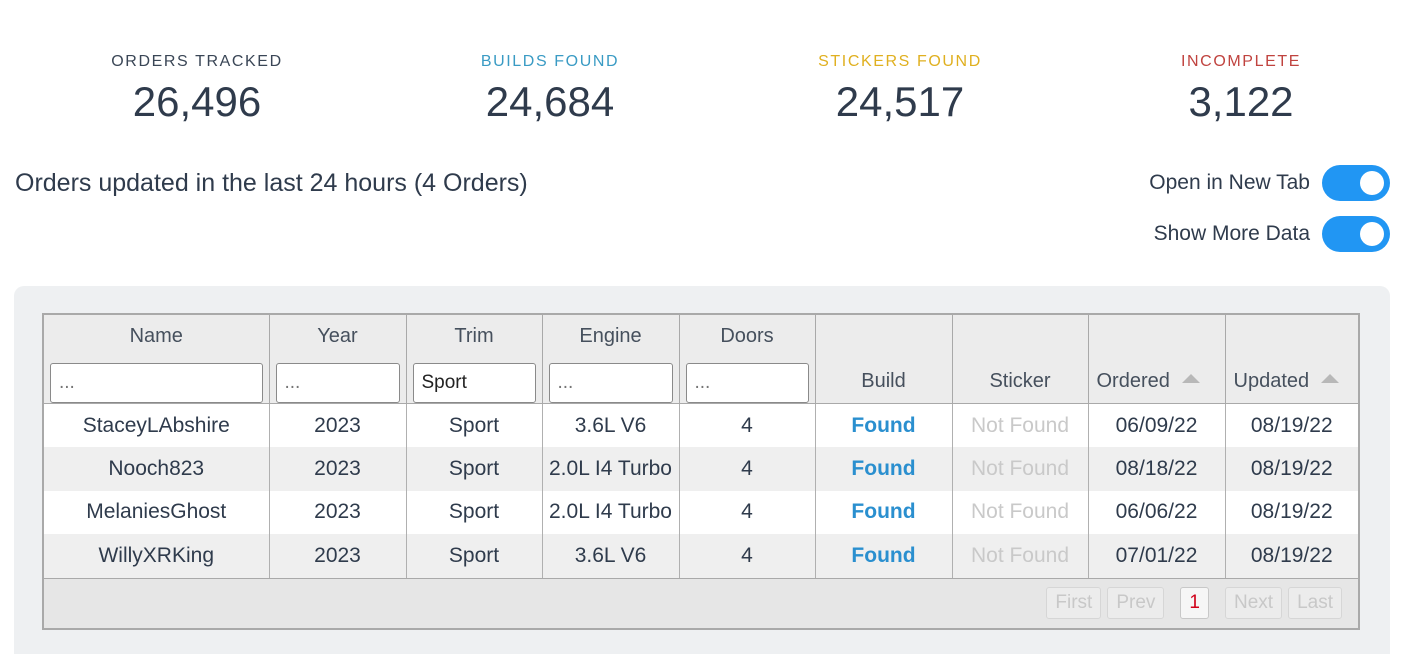 Image resolution: width=1402 pixels, height=654 pixels. Describe the element at coordinates (1356, 183) in the screenshot. I see `open-new-tab-toggle` at that location.